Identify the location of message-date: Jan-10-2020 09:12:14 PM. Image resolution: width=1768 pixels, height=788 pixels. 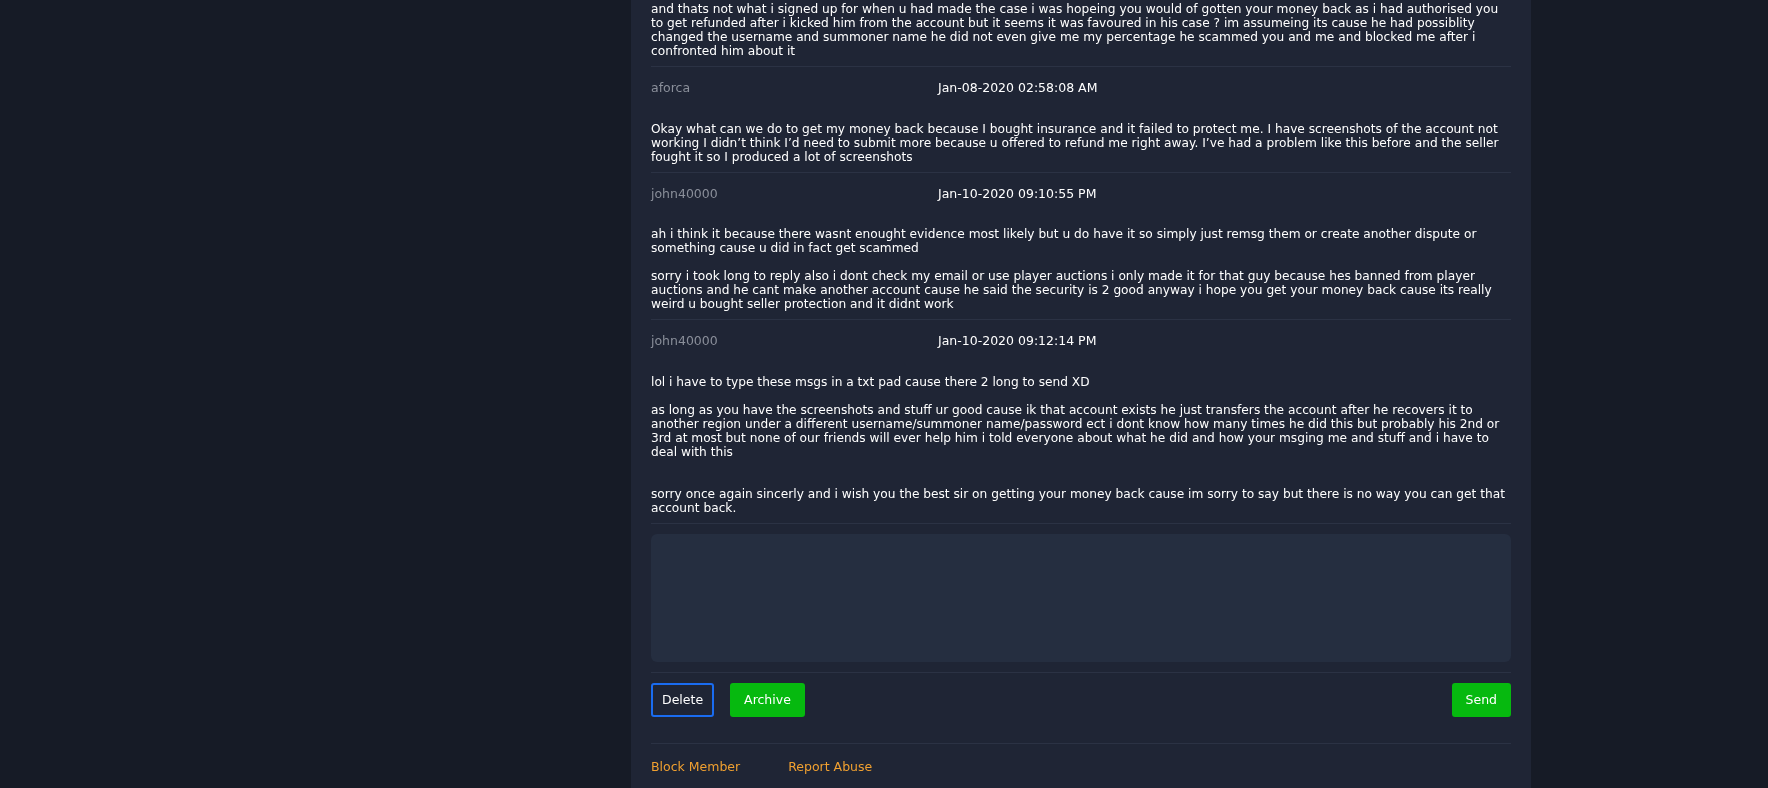
(1017, 341).